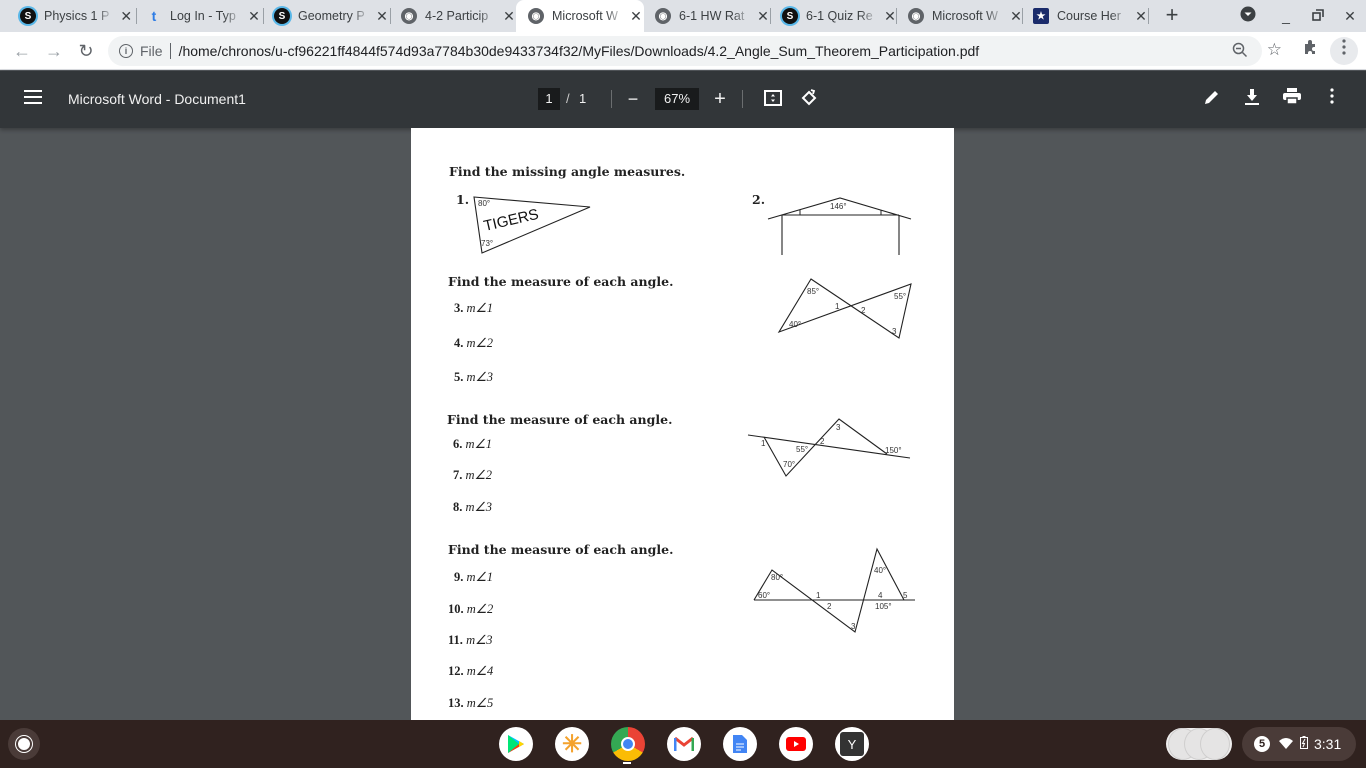 The width and height of the screenshot is (1366, 768). What do you see at coordinates (1212, 100) in the screenshot?
I see `annotate-button` at bounding box center [1212, 100].